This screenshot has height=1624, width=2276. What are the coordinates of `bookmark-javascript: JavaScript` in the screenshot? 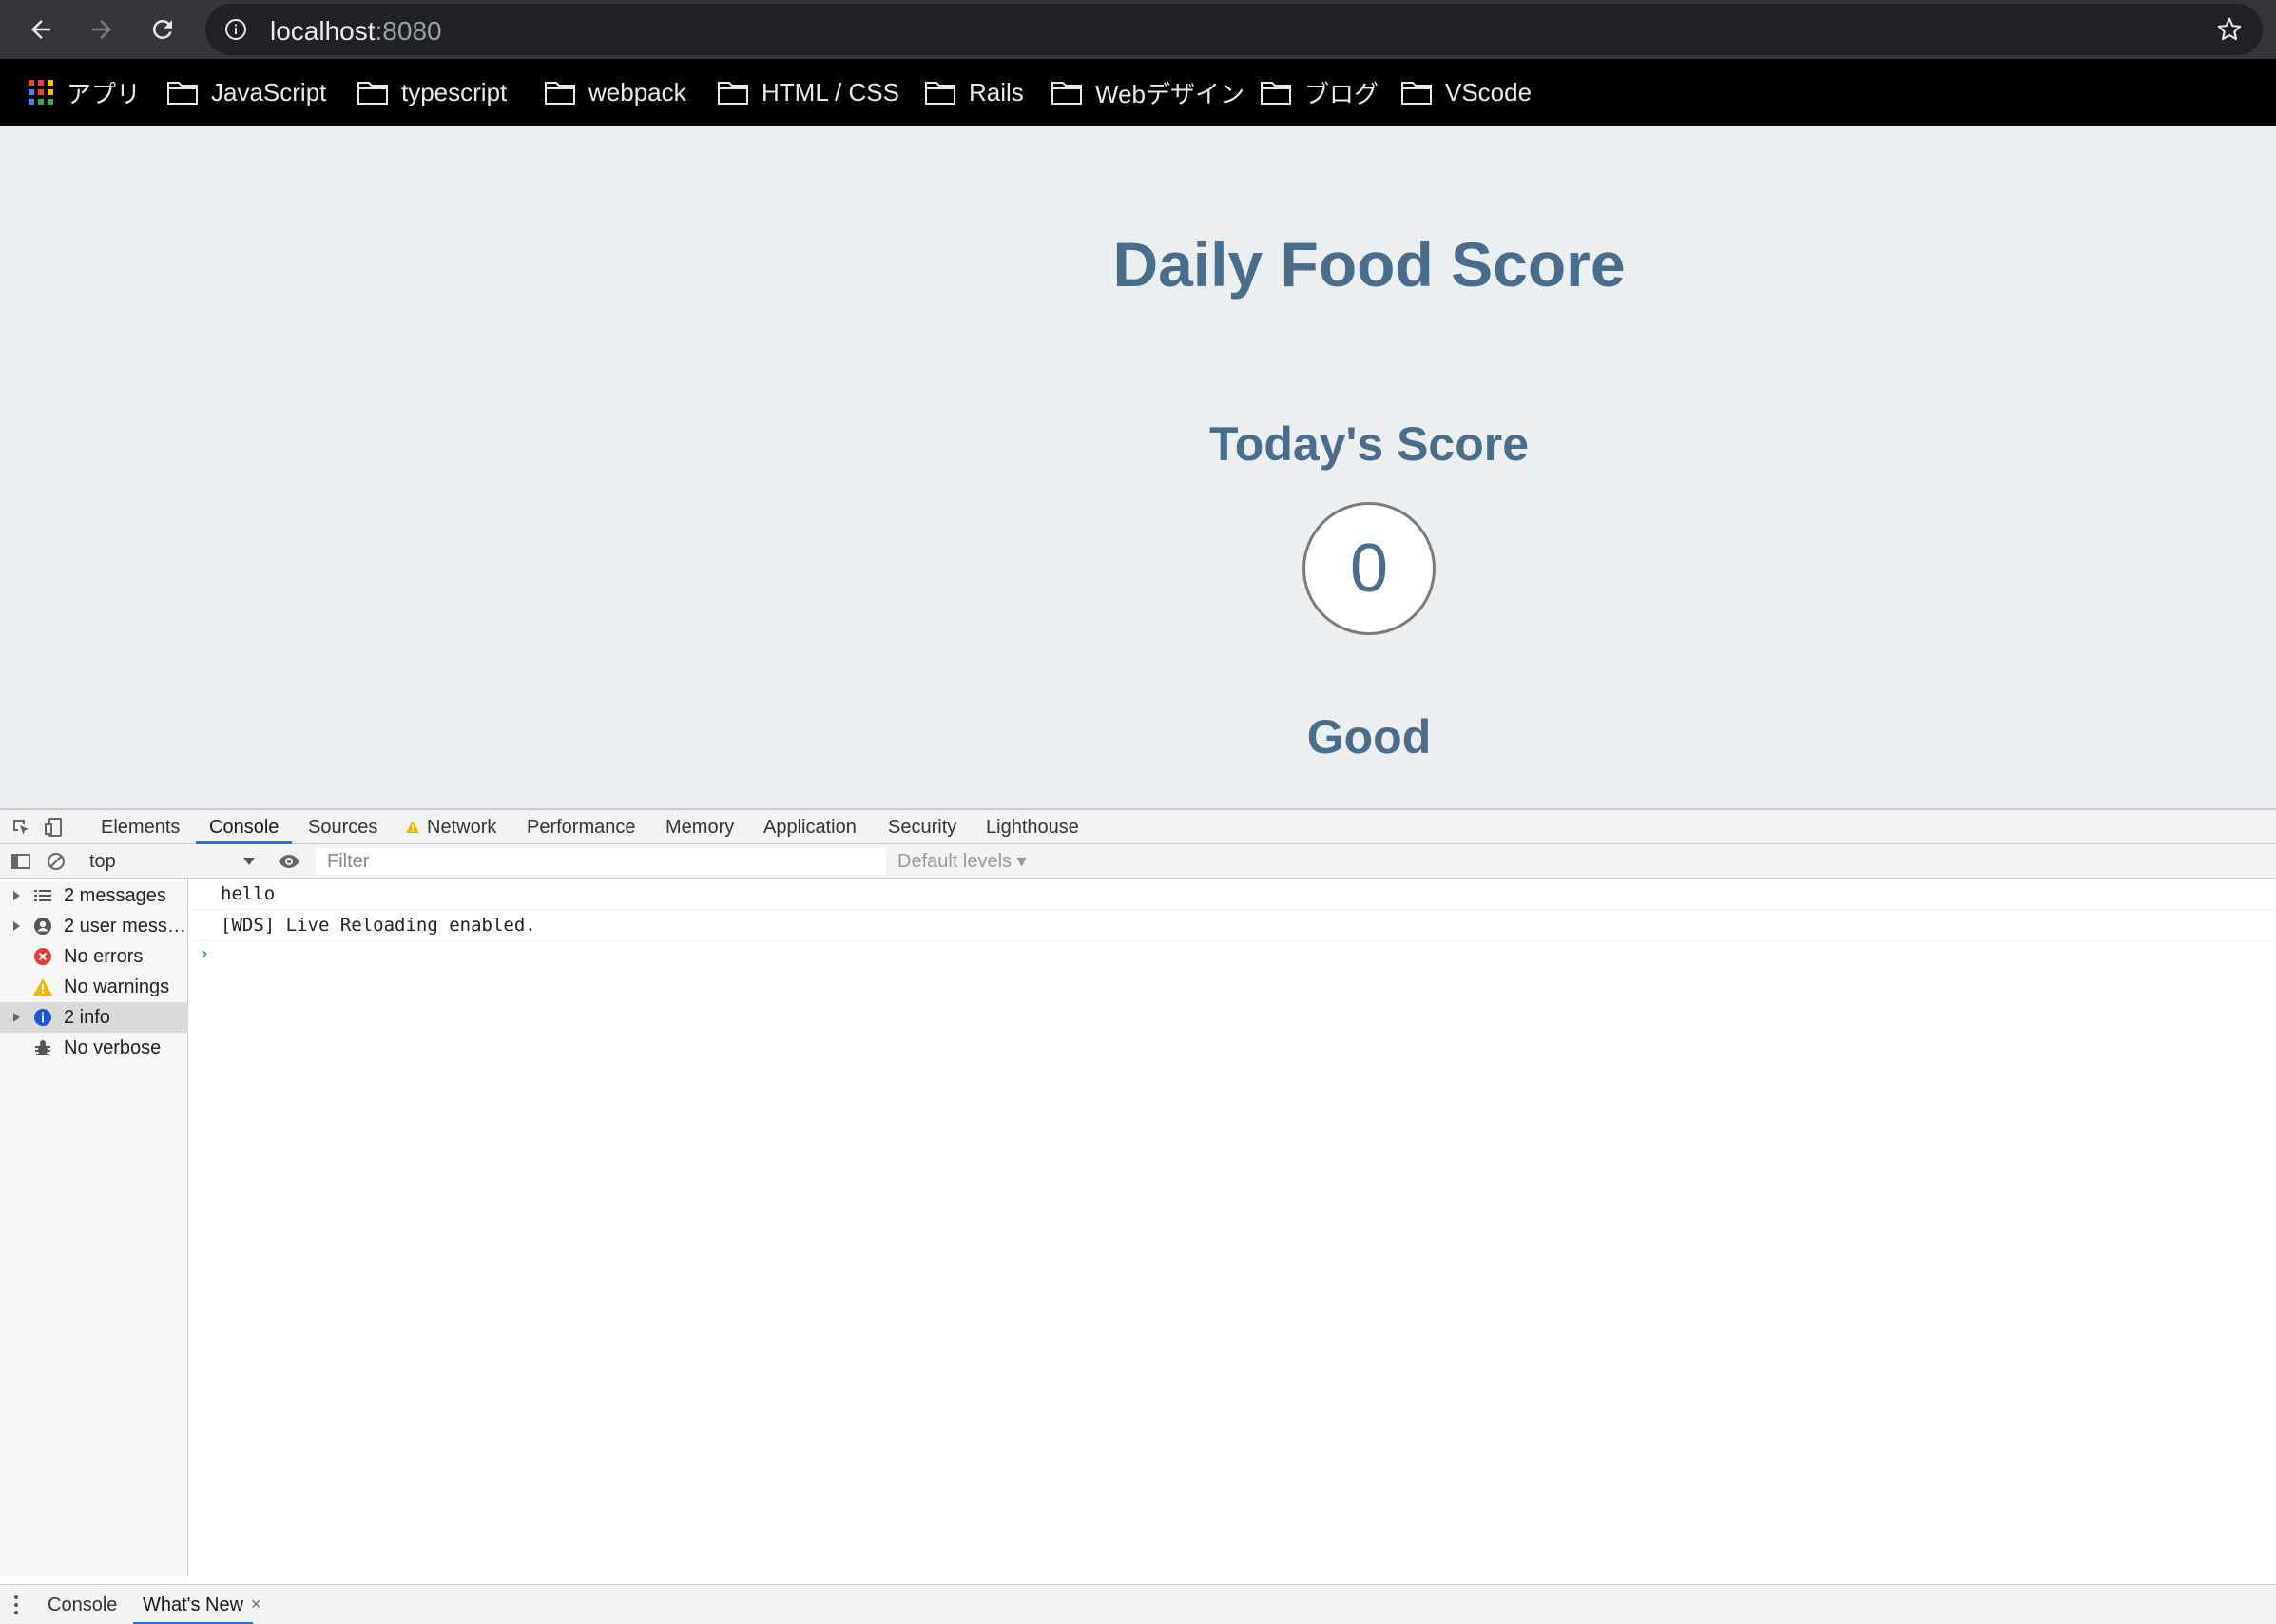 It's located at (246, 92).